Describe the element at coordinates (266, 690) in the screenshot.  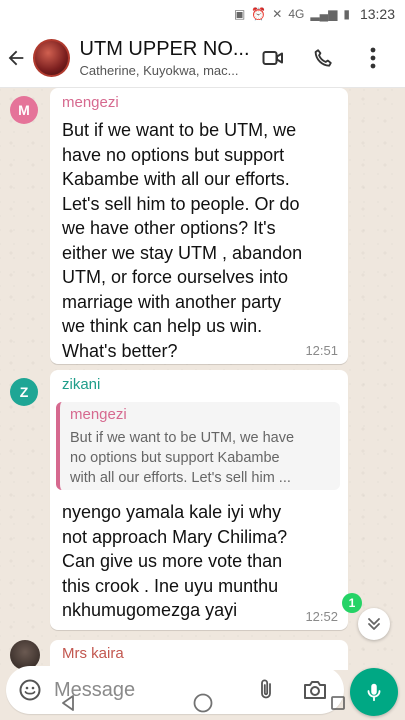
I see `attach-icon` at that location.